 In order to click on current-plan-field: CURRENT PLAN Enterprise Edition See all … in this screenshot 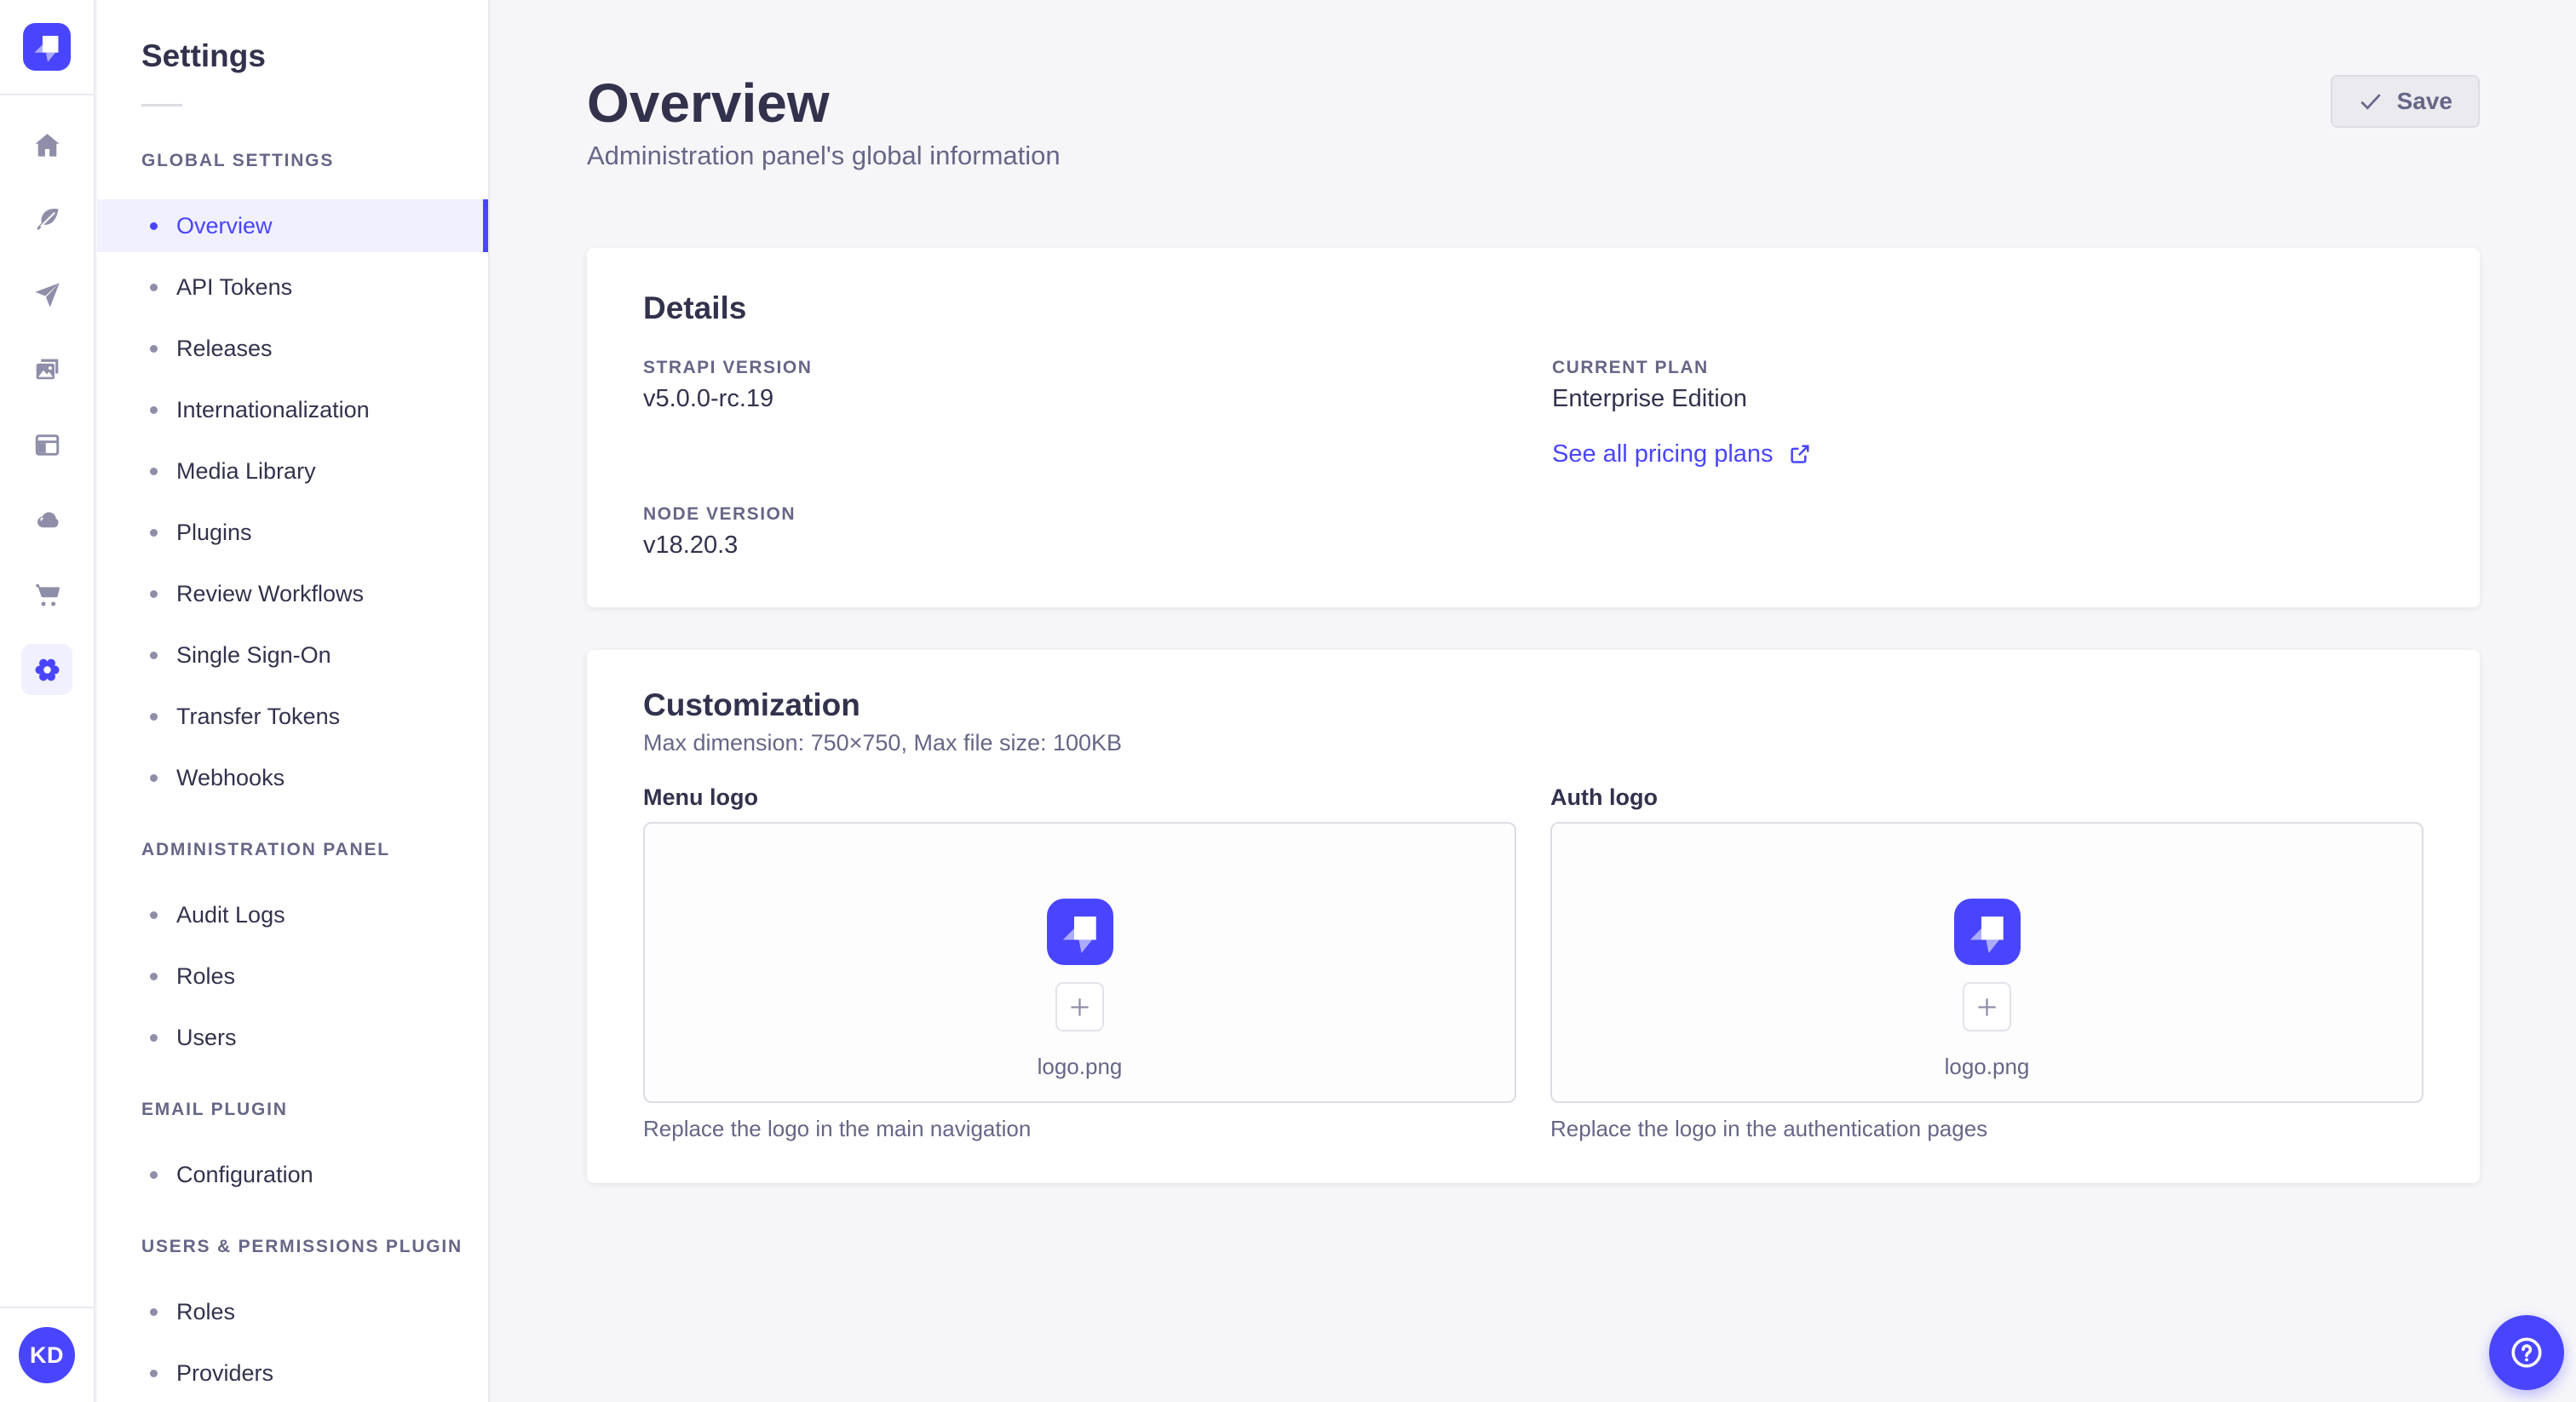, I will do `click(1988, 413)`.